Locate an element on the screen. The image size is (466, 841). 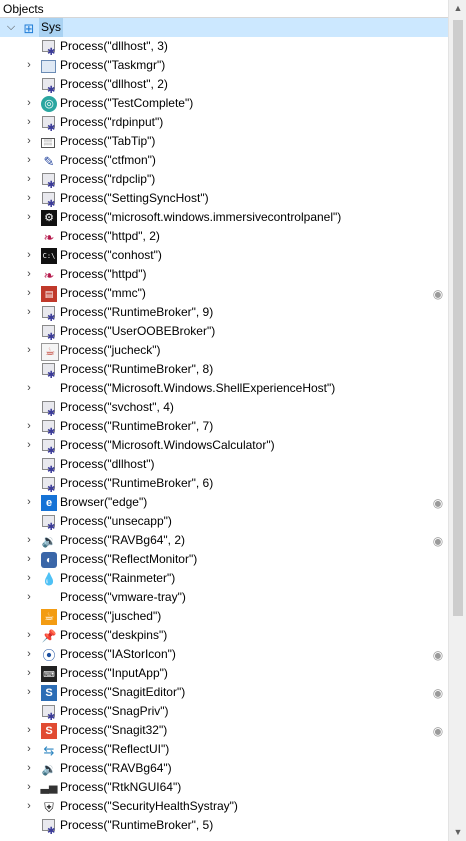
tree-node-label: Sys is located at coordinates (51, 27).